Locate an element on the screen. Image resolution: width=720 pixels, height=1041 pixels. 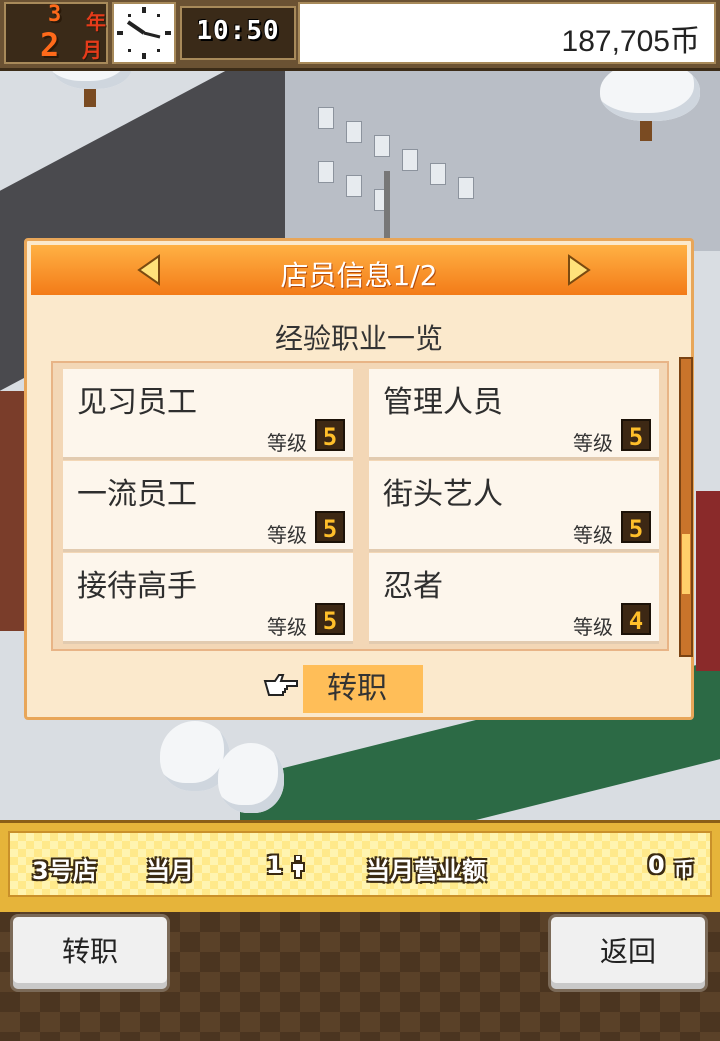
top-status-bar: 3 年 2 月 10:50 187,705币 is located at coordinates (360, 35).